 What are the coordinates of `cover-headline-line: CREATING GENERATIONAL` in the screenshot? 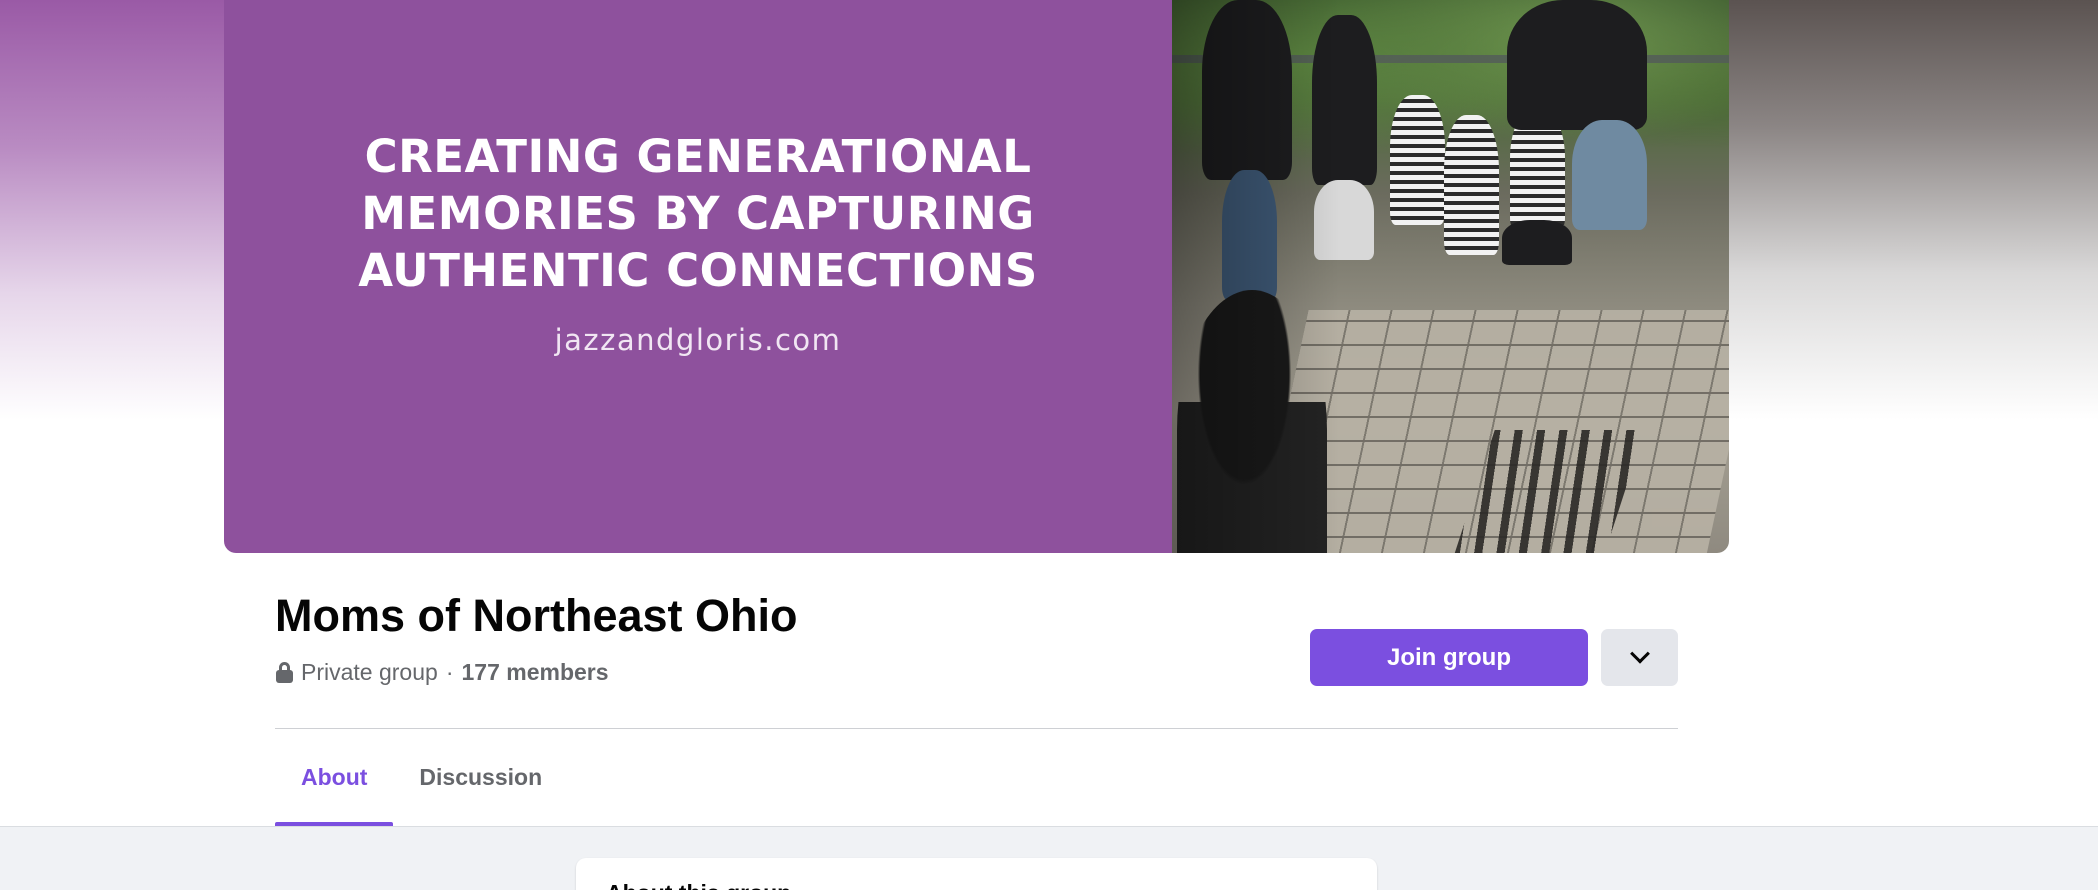 It's located at (698, 156).